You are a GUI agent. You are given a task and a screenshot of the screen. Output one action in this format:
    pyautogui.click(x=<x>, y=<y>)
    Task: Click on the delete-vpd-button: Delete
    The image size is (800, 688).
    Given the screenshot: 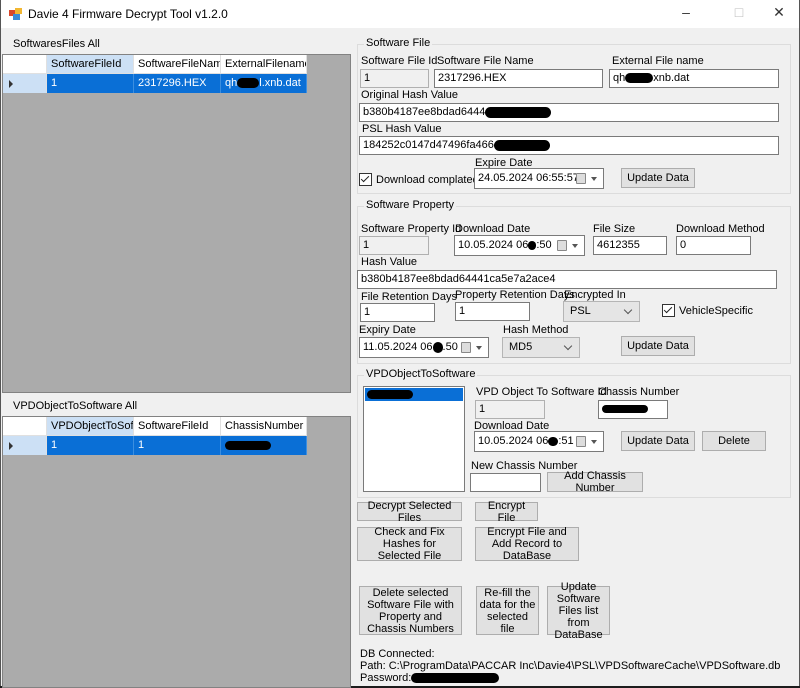 What is the action you would take?
    pyautogui.click(x=734, y=441)
    